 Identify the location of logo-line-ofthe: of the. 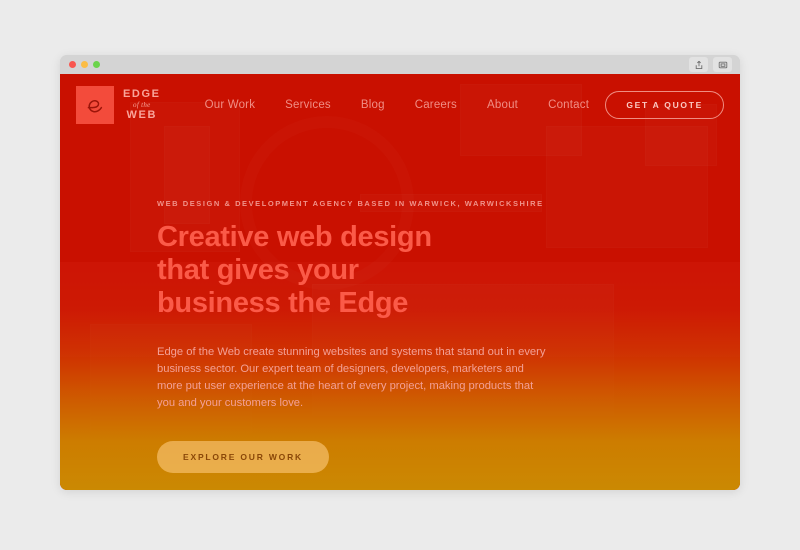
(142, 104).